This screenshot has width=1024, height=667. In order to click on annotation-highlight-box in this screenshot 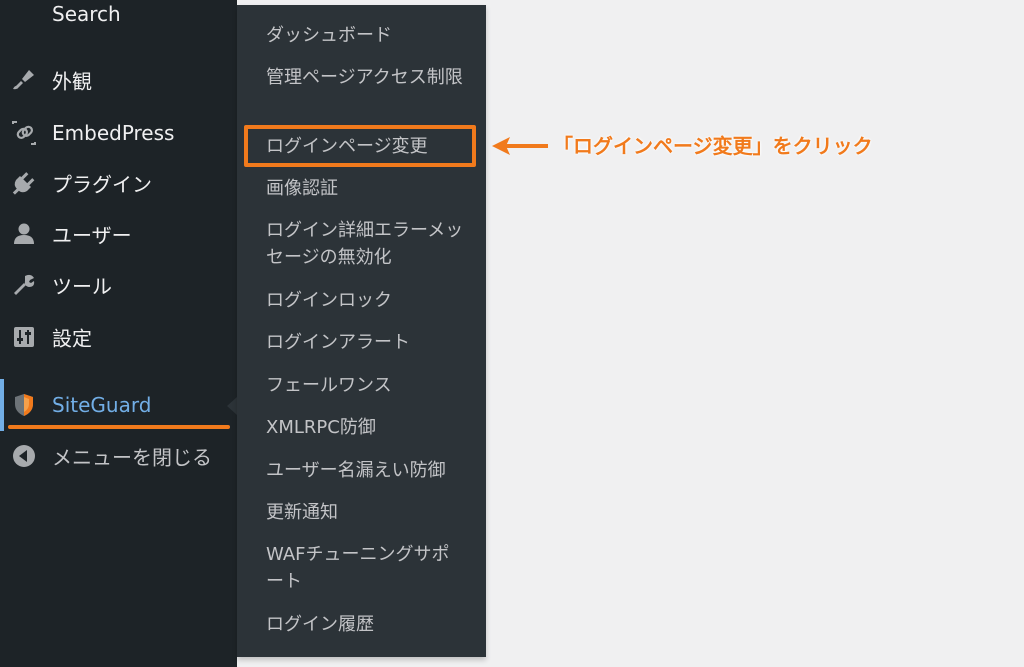, I will do `click(360, 146)`.